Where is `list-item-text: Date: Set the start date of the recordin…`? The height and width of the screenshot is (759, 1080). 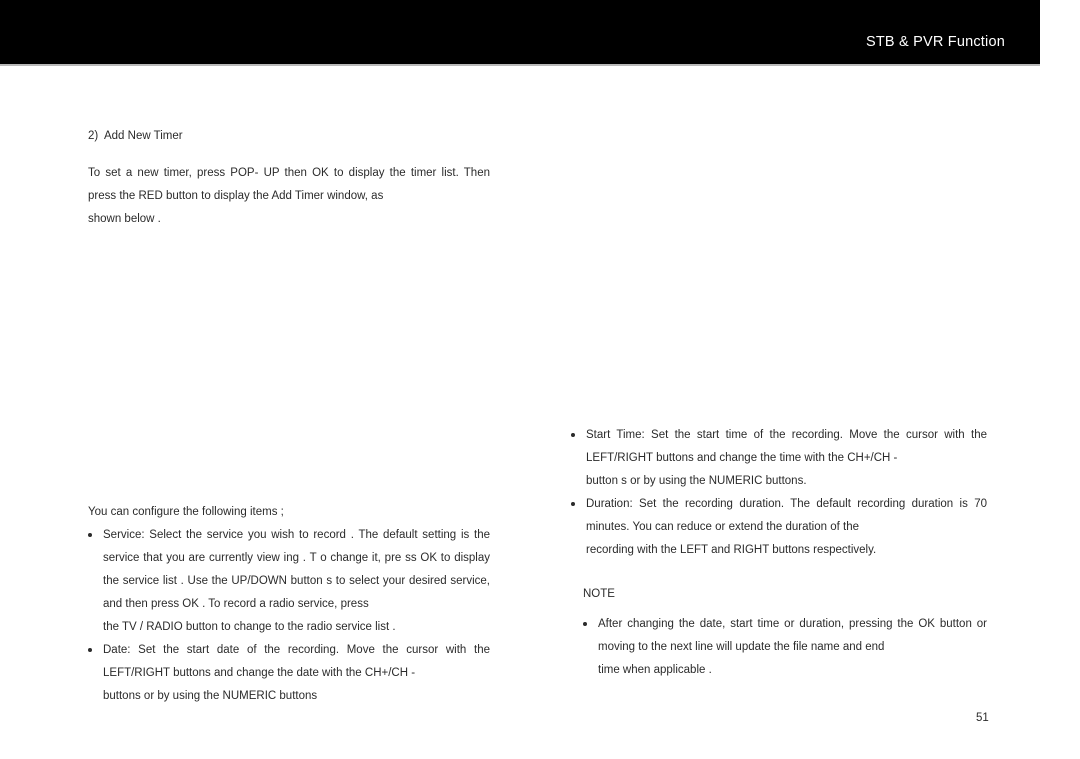 list-item-text: Date: Set the start date of the recordin… is located at coordinates (296, 661).